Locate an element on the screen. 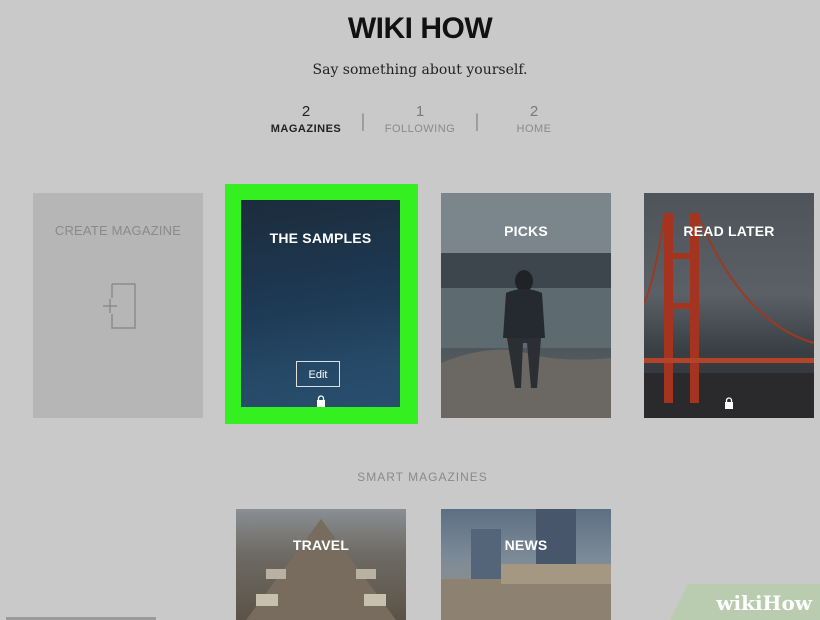  tab-following: 1 FOLLOWING is located at coordinates (420, 119).